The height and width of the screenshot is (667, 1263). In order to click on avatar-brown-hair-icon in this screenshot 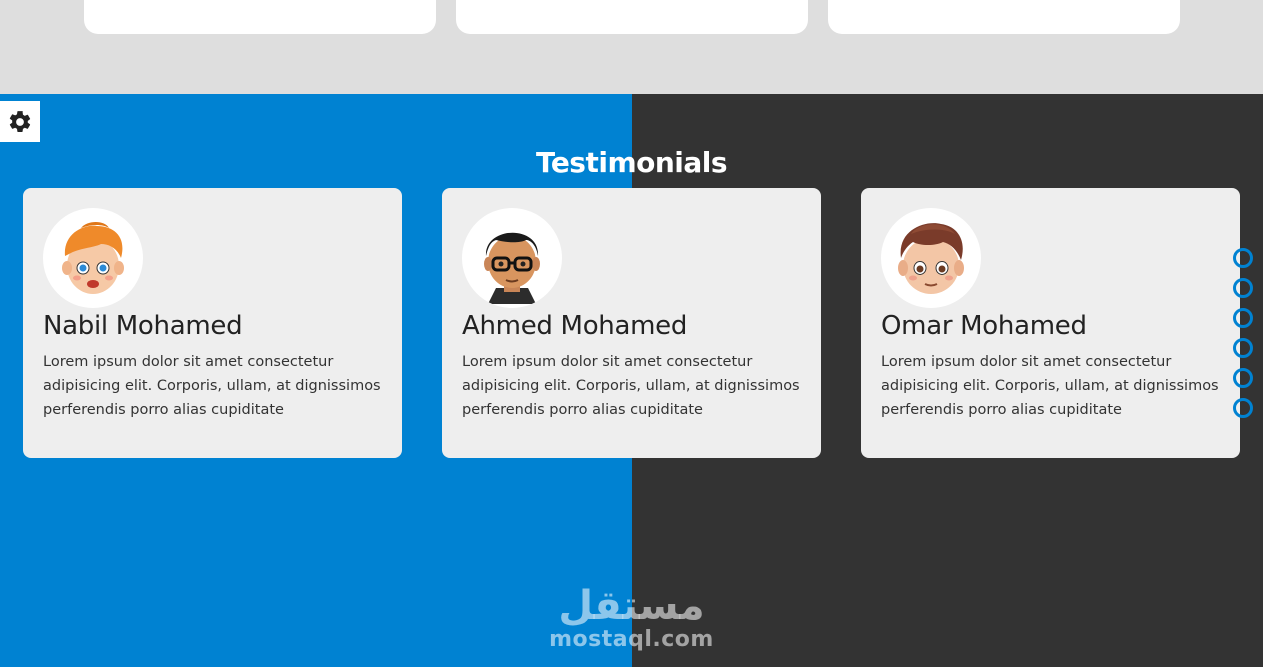, I will do `click(931, 258)`.